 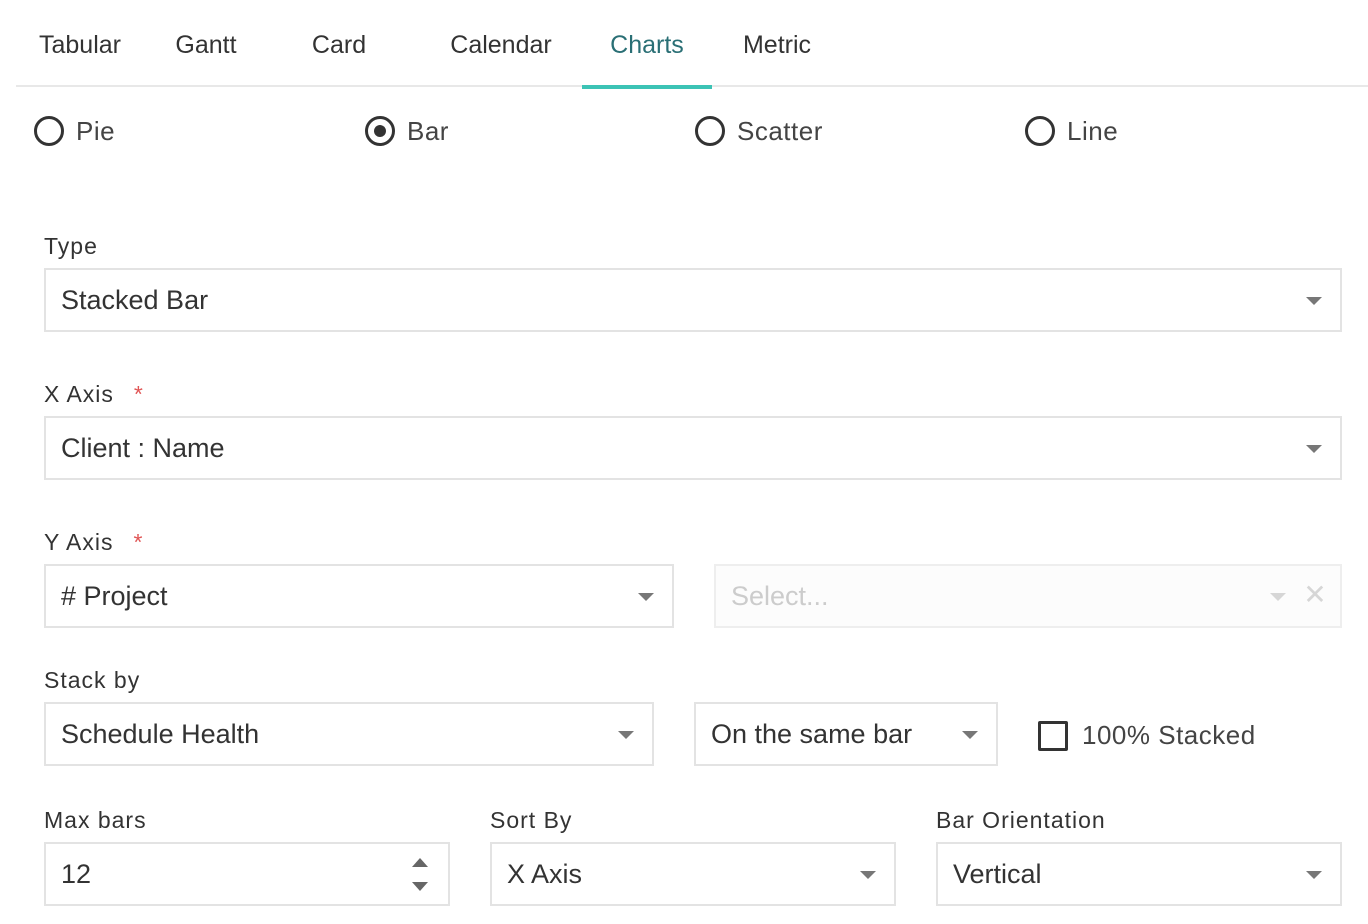 I want to click on bar-orientation-label: Bar Orientation, so click(x=1021, y=820).